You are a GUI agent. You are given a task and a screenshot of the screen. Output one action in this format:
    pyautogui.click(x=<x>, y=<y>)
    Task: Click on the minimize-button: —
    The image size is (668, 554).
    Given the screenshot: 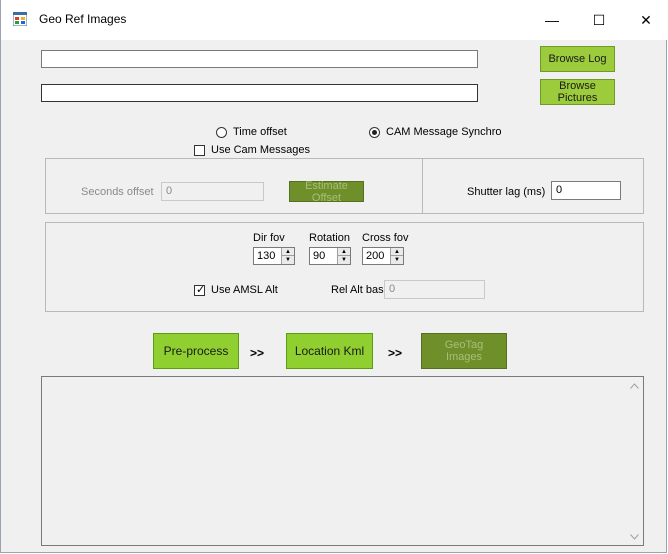 What is the action you would take?
    pyautogui.click(x=552, y=20)
    